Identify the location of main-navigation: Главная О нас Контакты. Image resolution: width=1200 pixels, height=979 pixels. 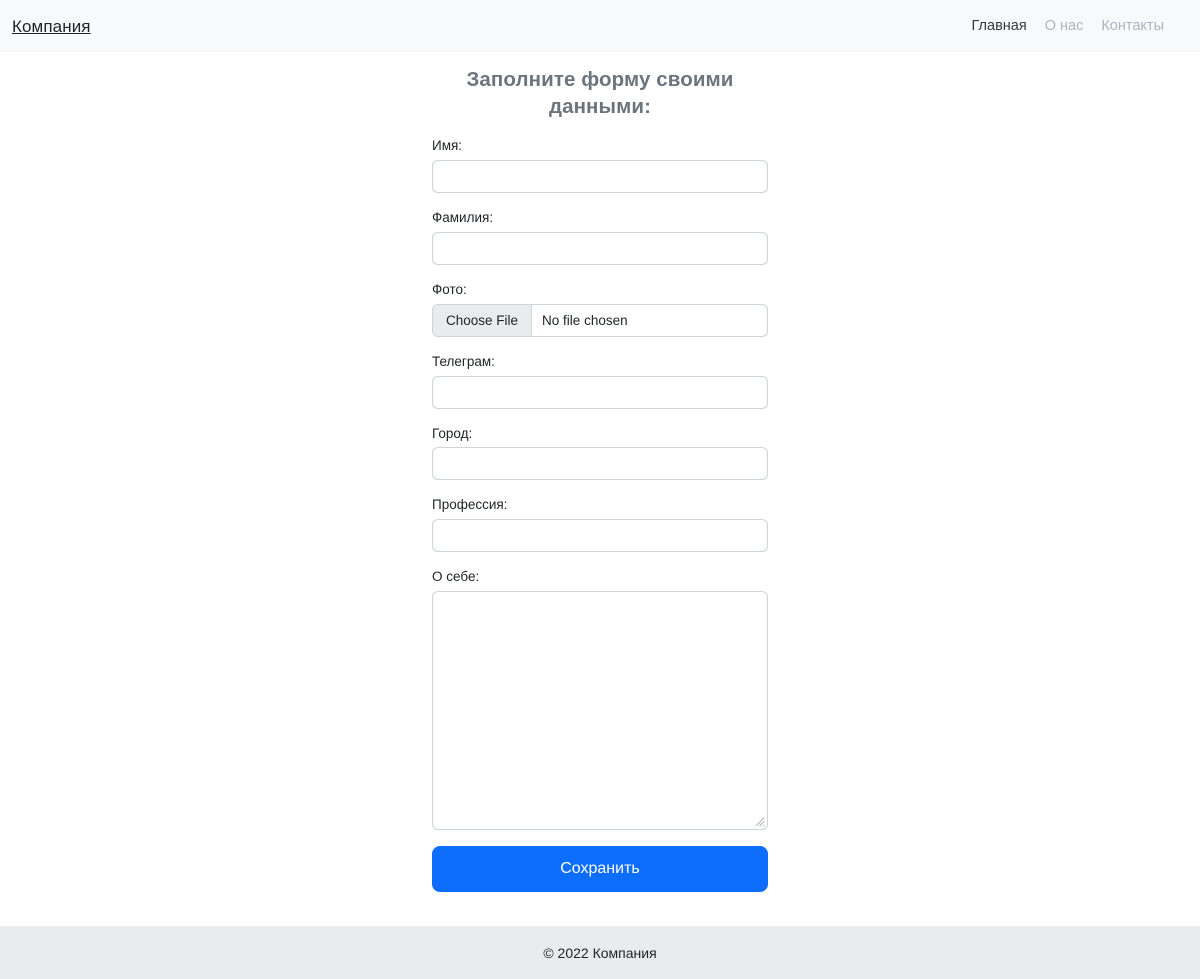
(1080, 26).